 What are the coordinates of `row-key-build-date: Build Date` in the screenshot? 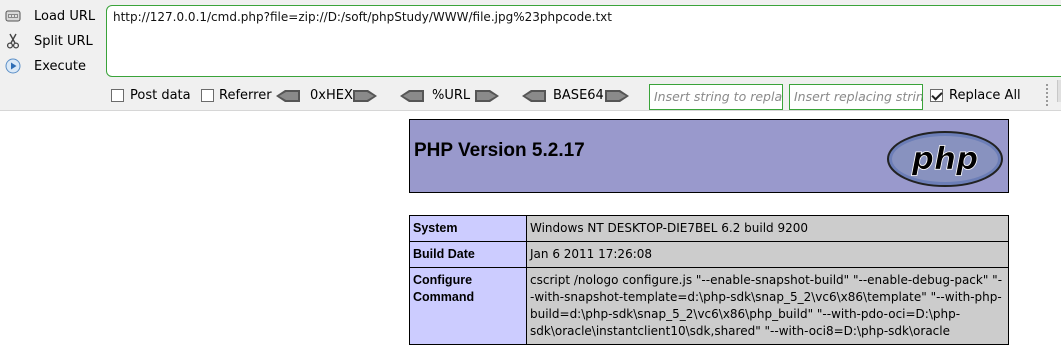 It's located at (468, 254).